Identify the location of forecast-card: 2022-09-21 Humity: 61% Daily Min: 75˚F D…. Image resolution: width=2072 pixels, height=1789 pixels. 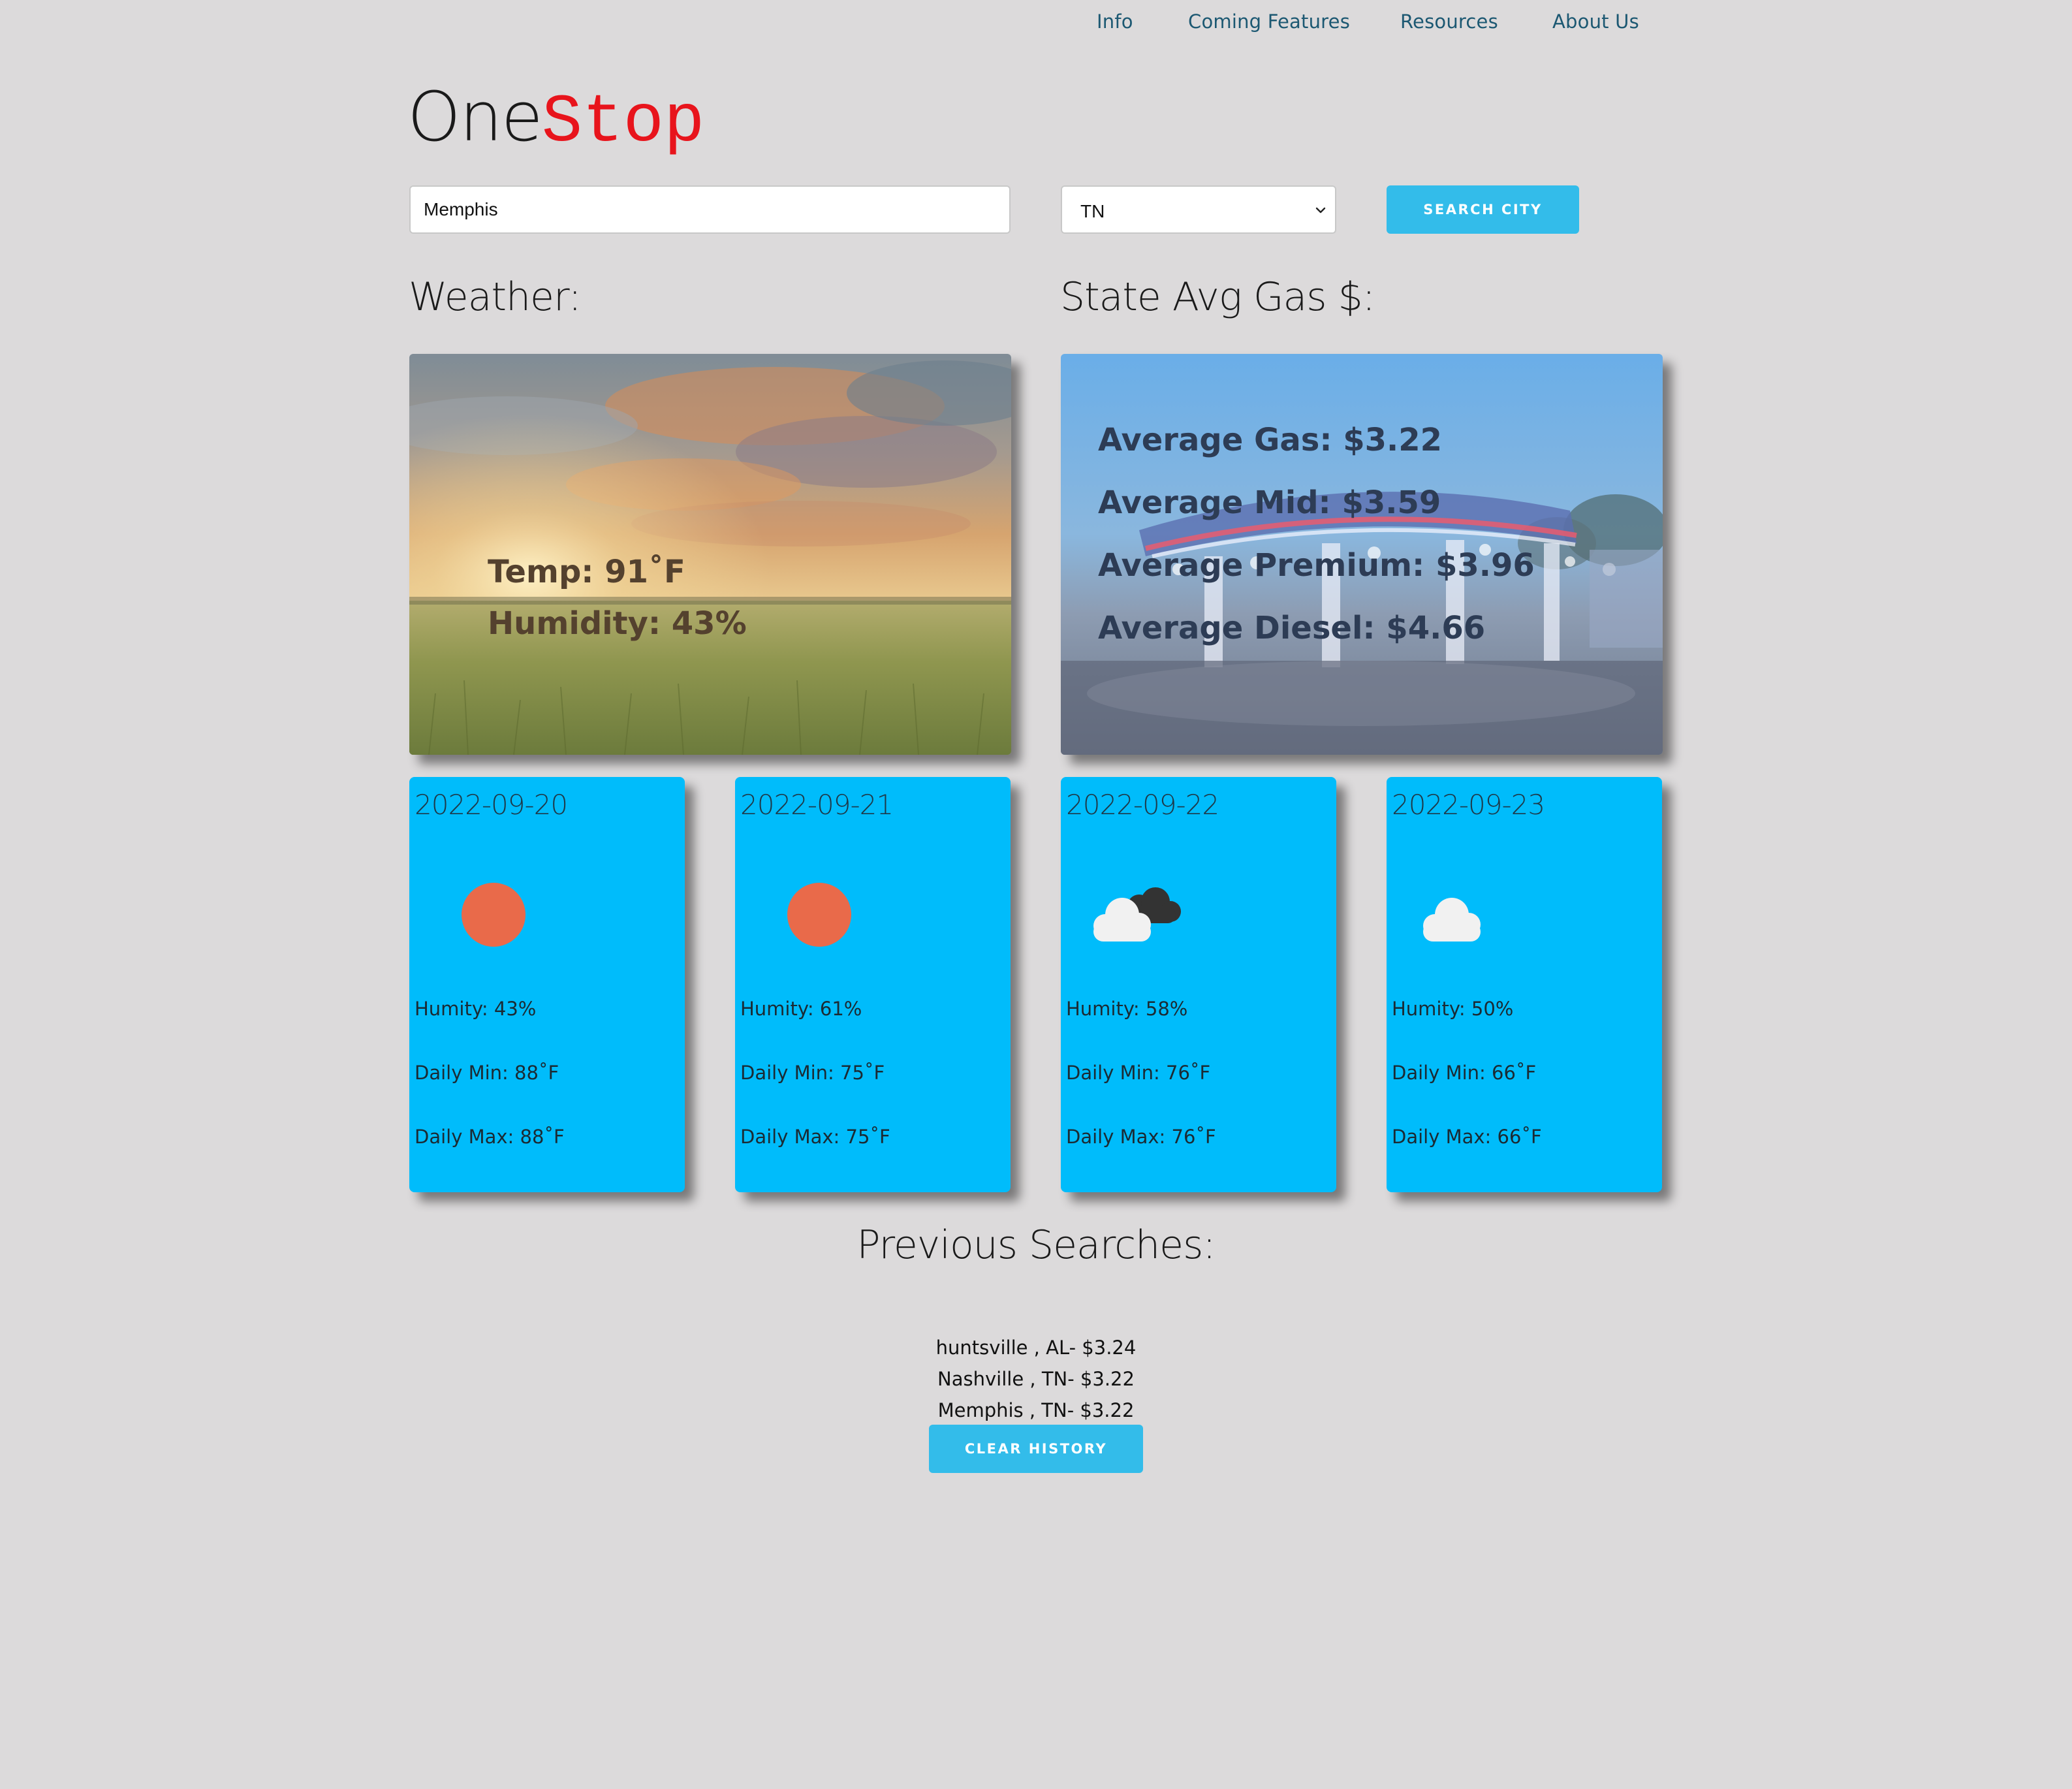
(873, 985).